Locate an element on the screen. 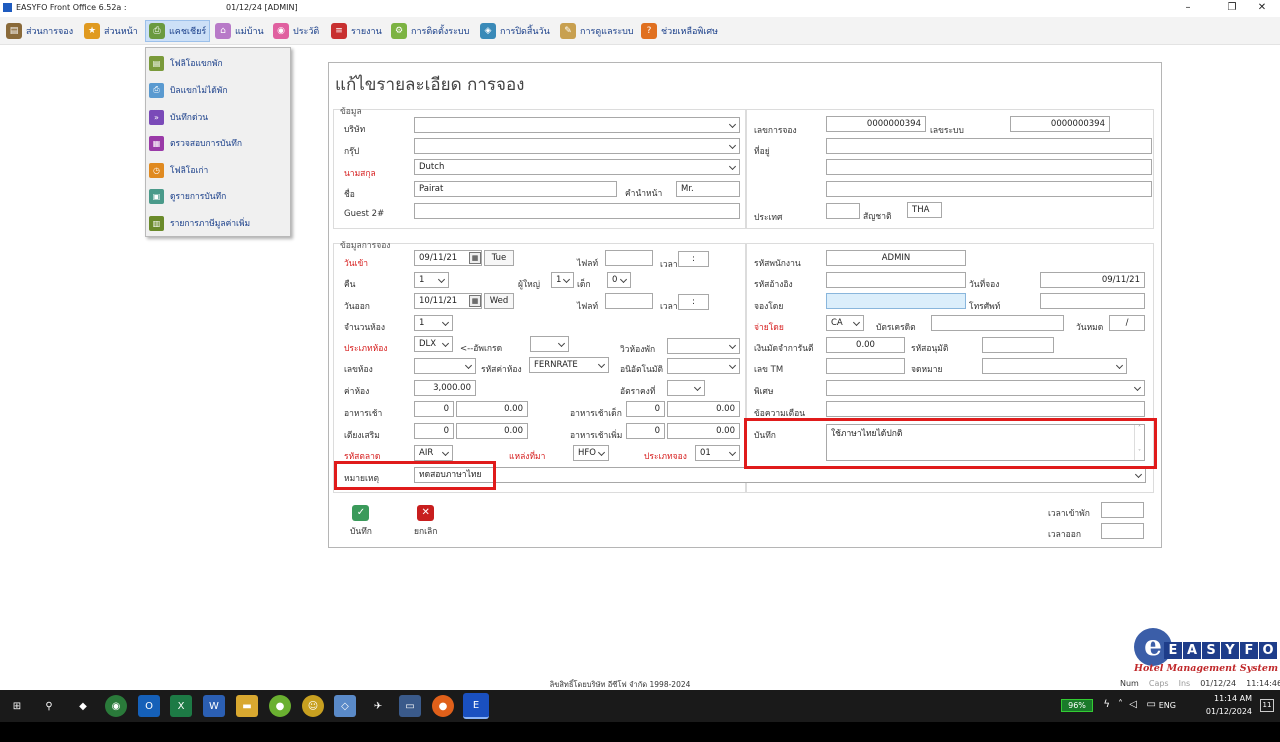 The height and width of the screenshot is (742, 1280). minimize-button: – is located at coordinates (1188, 8).